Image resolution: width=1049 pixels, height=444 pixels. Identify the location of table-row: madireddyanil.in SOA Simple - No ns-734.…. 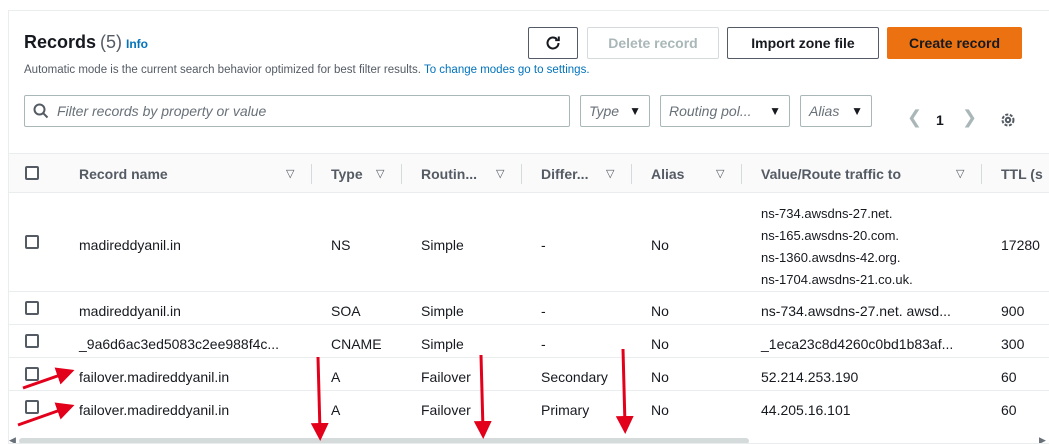
(529, 308).